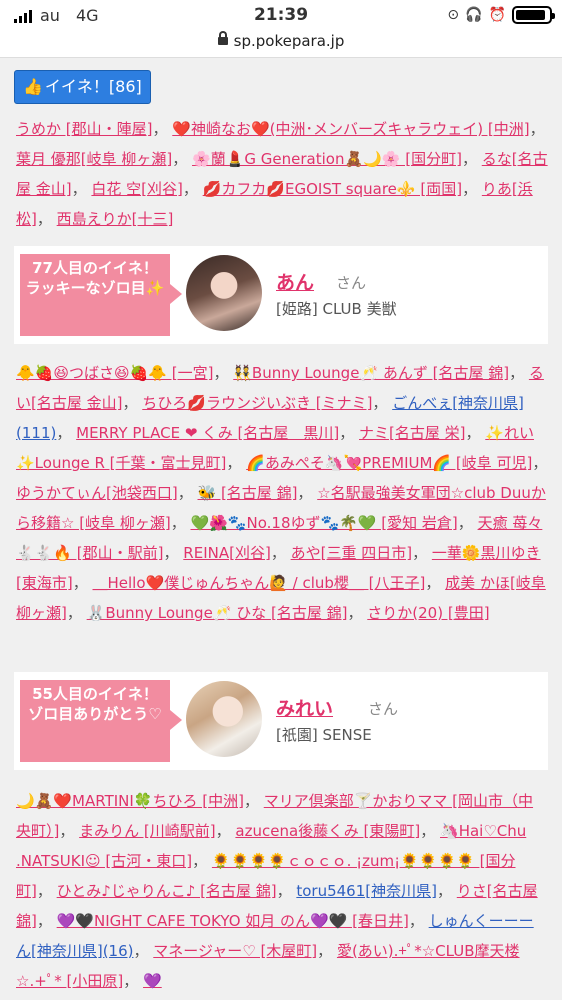  What do you see at coordinates (259, 583) in the screenshot?
I see `liker-link: ＿Hello❤️僕じゅんちゃん🙋 / club櫻＿ [八王子]` at bounding box center [259, 583].